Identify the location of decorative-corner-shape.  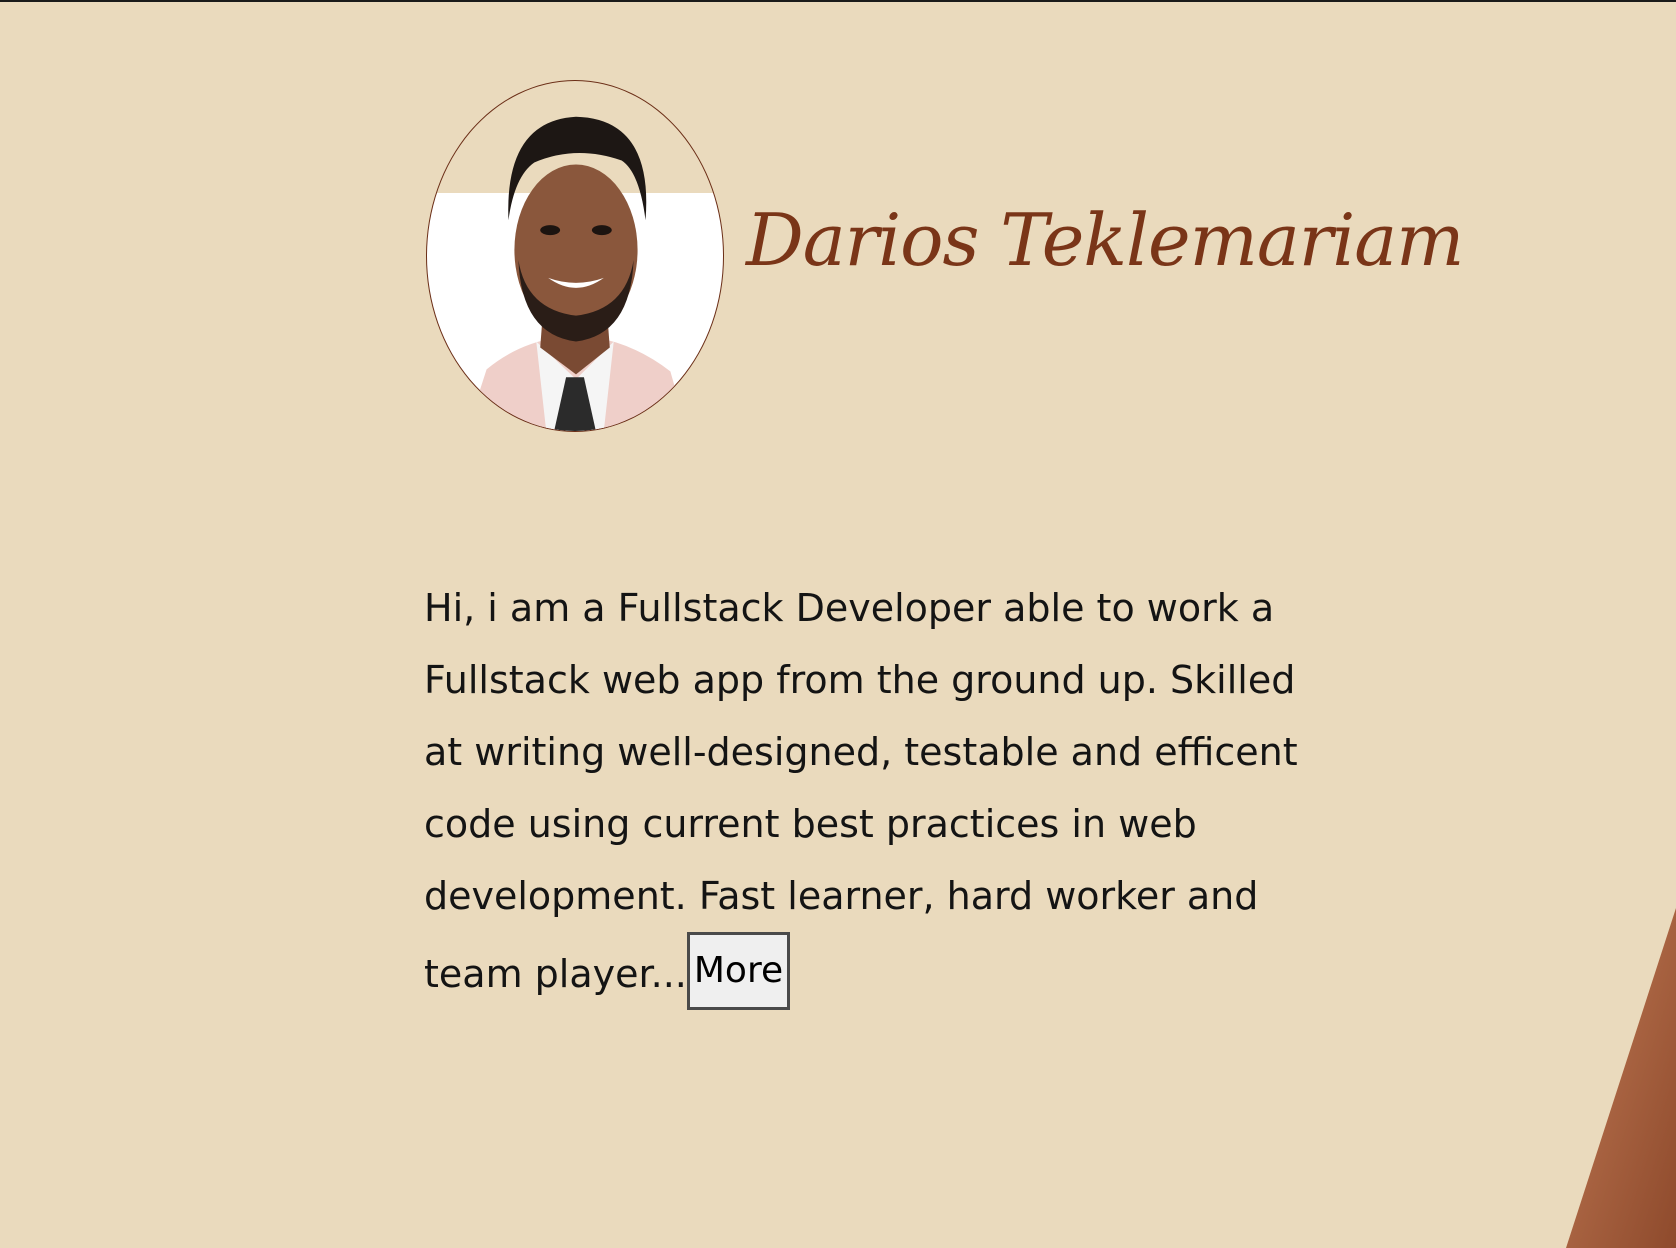
(1621, 1078).